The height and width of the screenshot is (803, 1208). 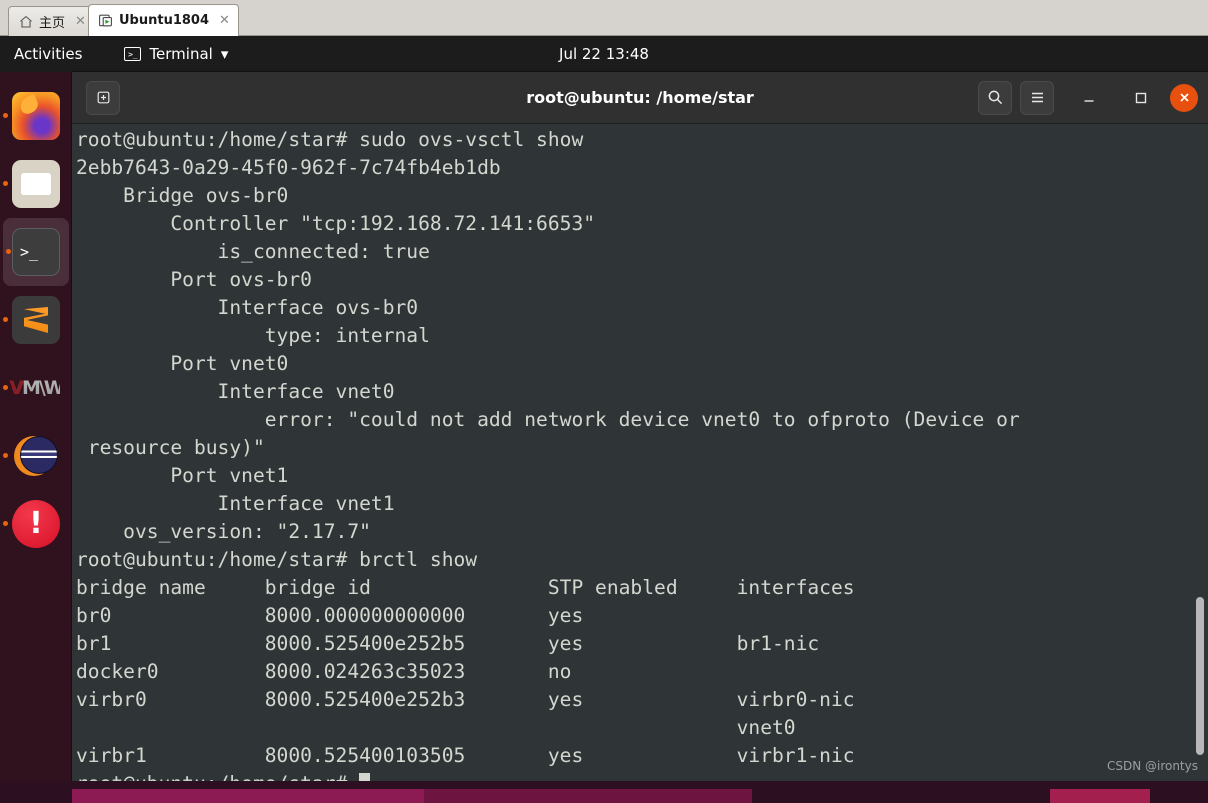 What do you see at coordinates (1141, 98) in the screenshot?
I see `maximize-button` at bounding box center [1141, 98].